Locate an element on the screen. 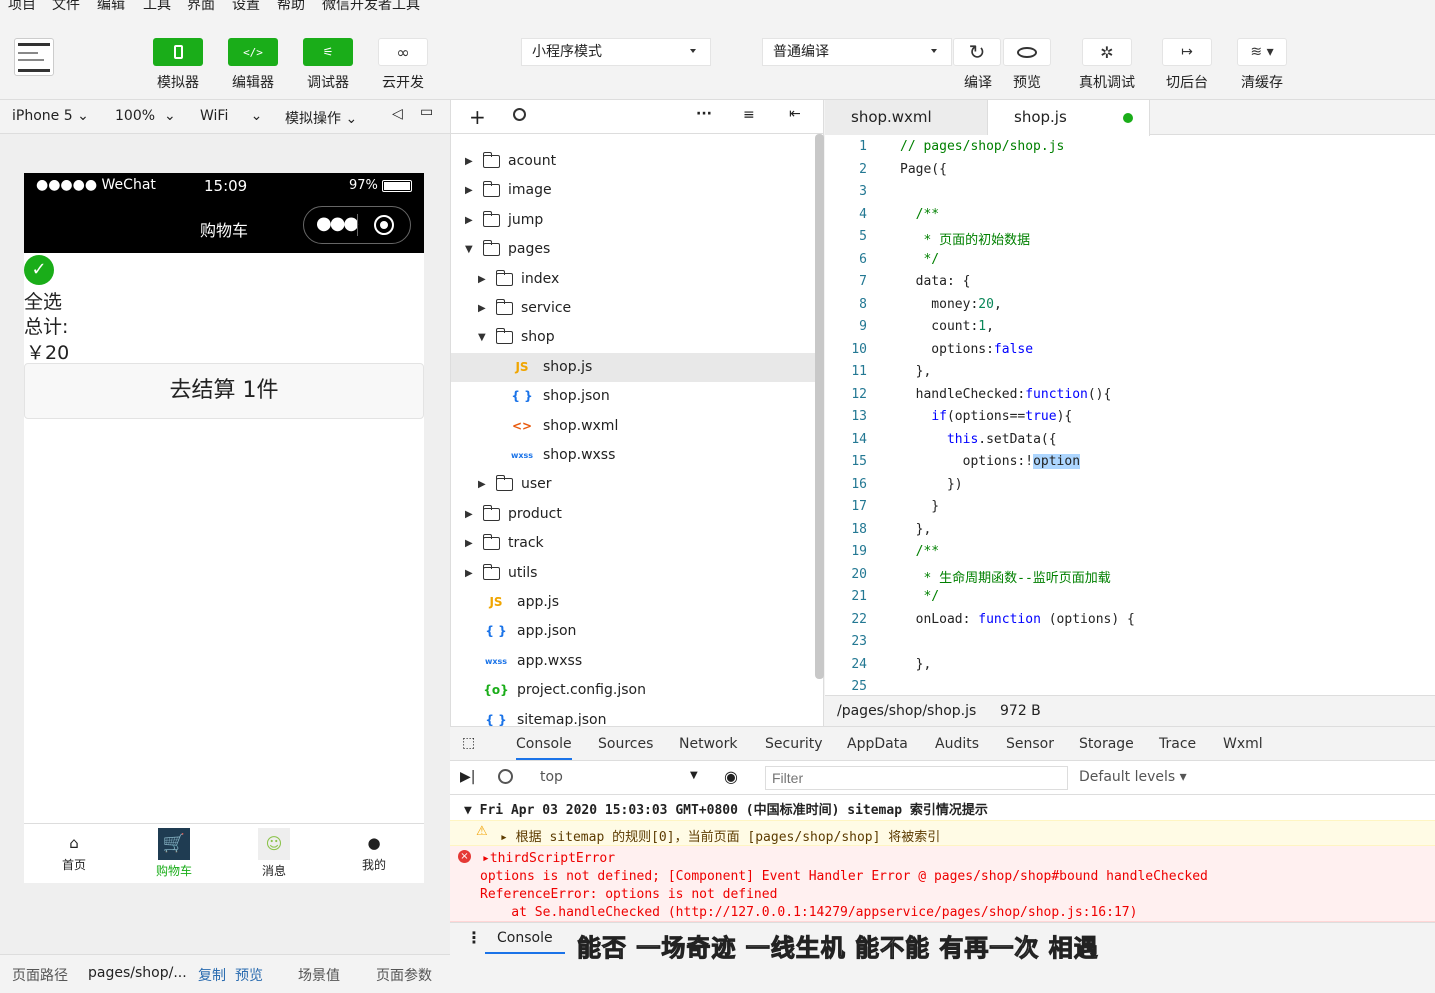 This screenshot has height=993, width=1435. drawer-console-tab: Console is located at coordinates (525, 942).